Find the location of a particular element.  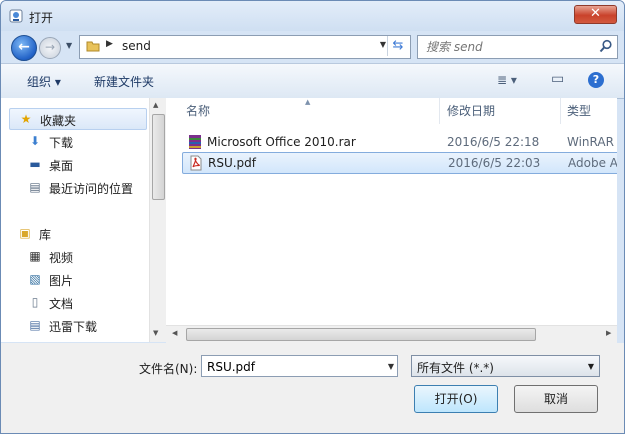

nav-item-label: 视频 is located at coordinates (61, 258).